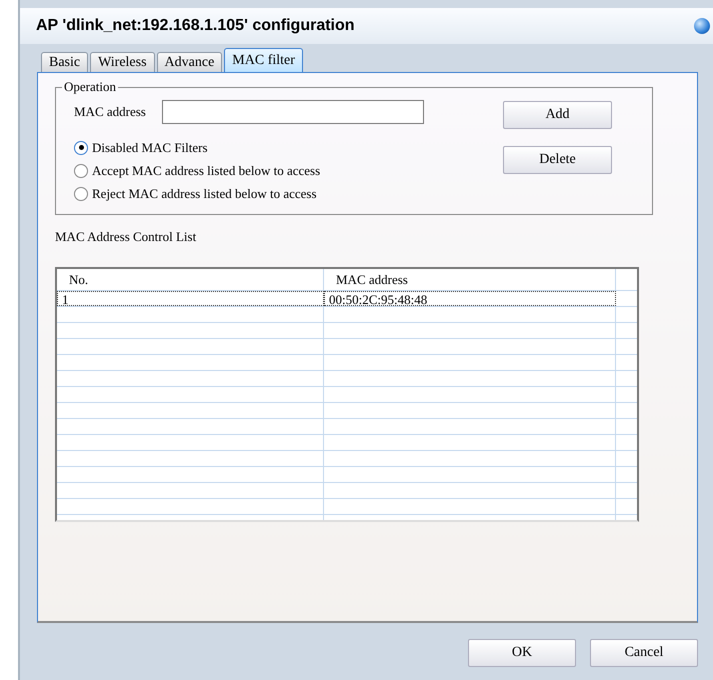 The image size is (713, 680). What do you see at coordinates (64, 62) in the screenshot?
I see `tab: Basic` at bounding box center [64, 62].